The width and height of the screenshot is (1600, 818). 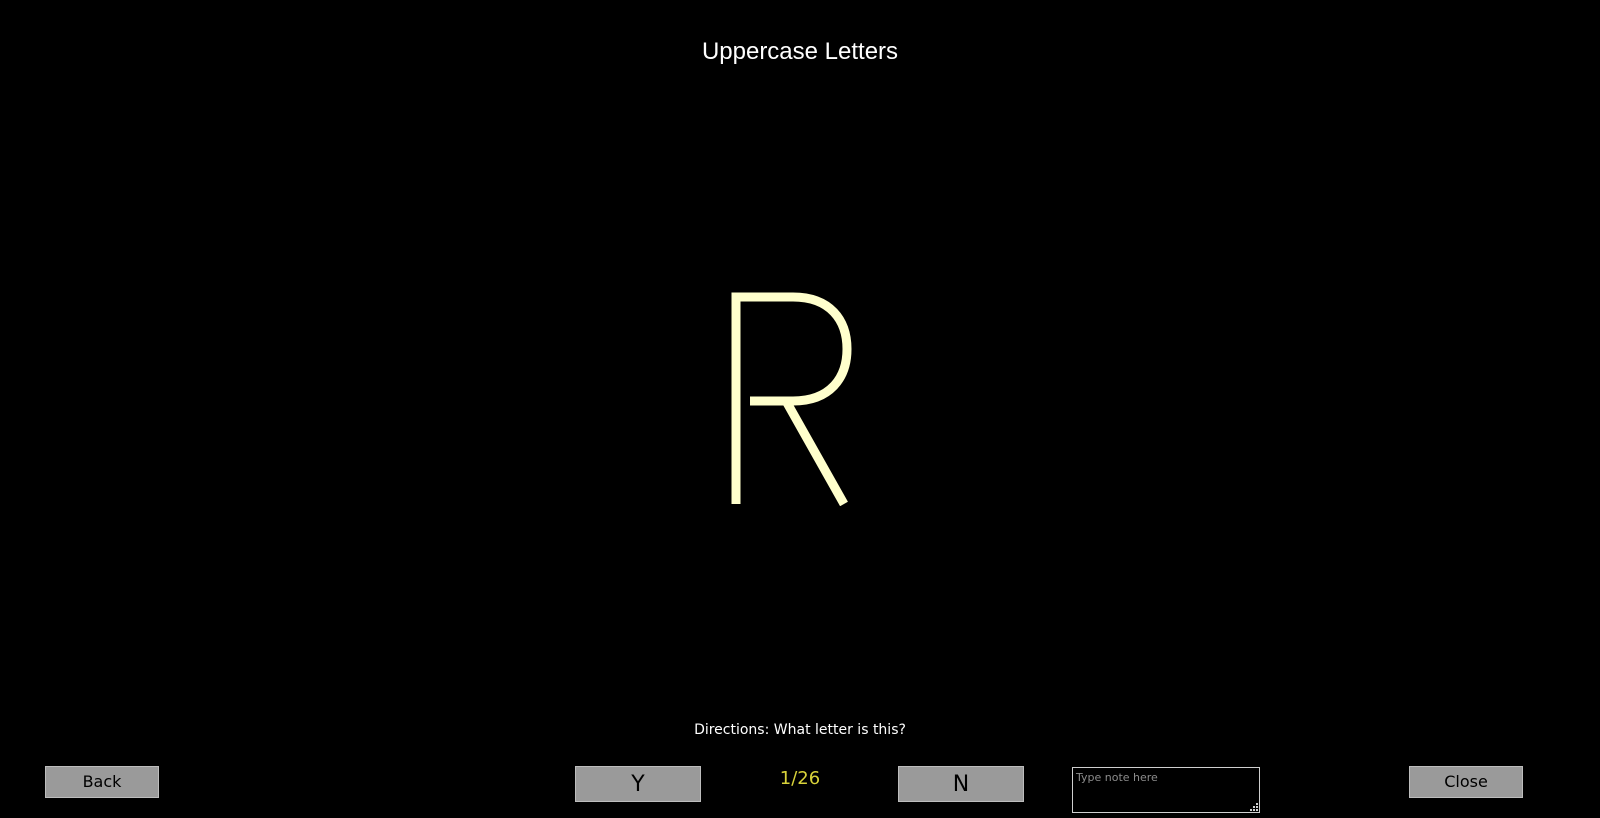 I want to click on progress-counter: 1/26, so click(x=800, y=778).